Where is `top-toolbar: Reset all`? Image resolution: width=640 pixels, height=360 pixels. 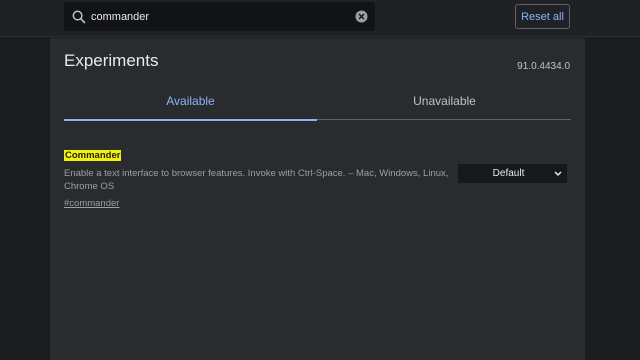
top-toolbar: Reset all is located at coordinates (320, 18).